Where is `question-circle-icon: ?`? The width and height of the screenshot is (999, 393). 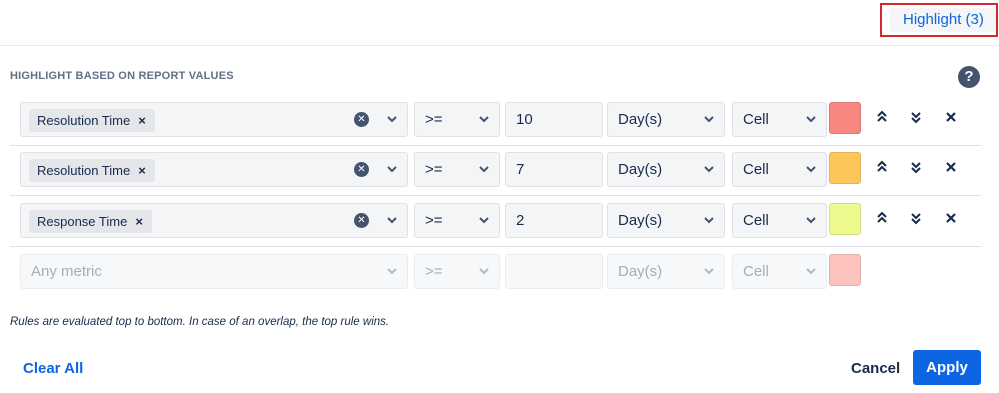 question-circle-icon: ? is located at coordinates (969, 77).